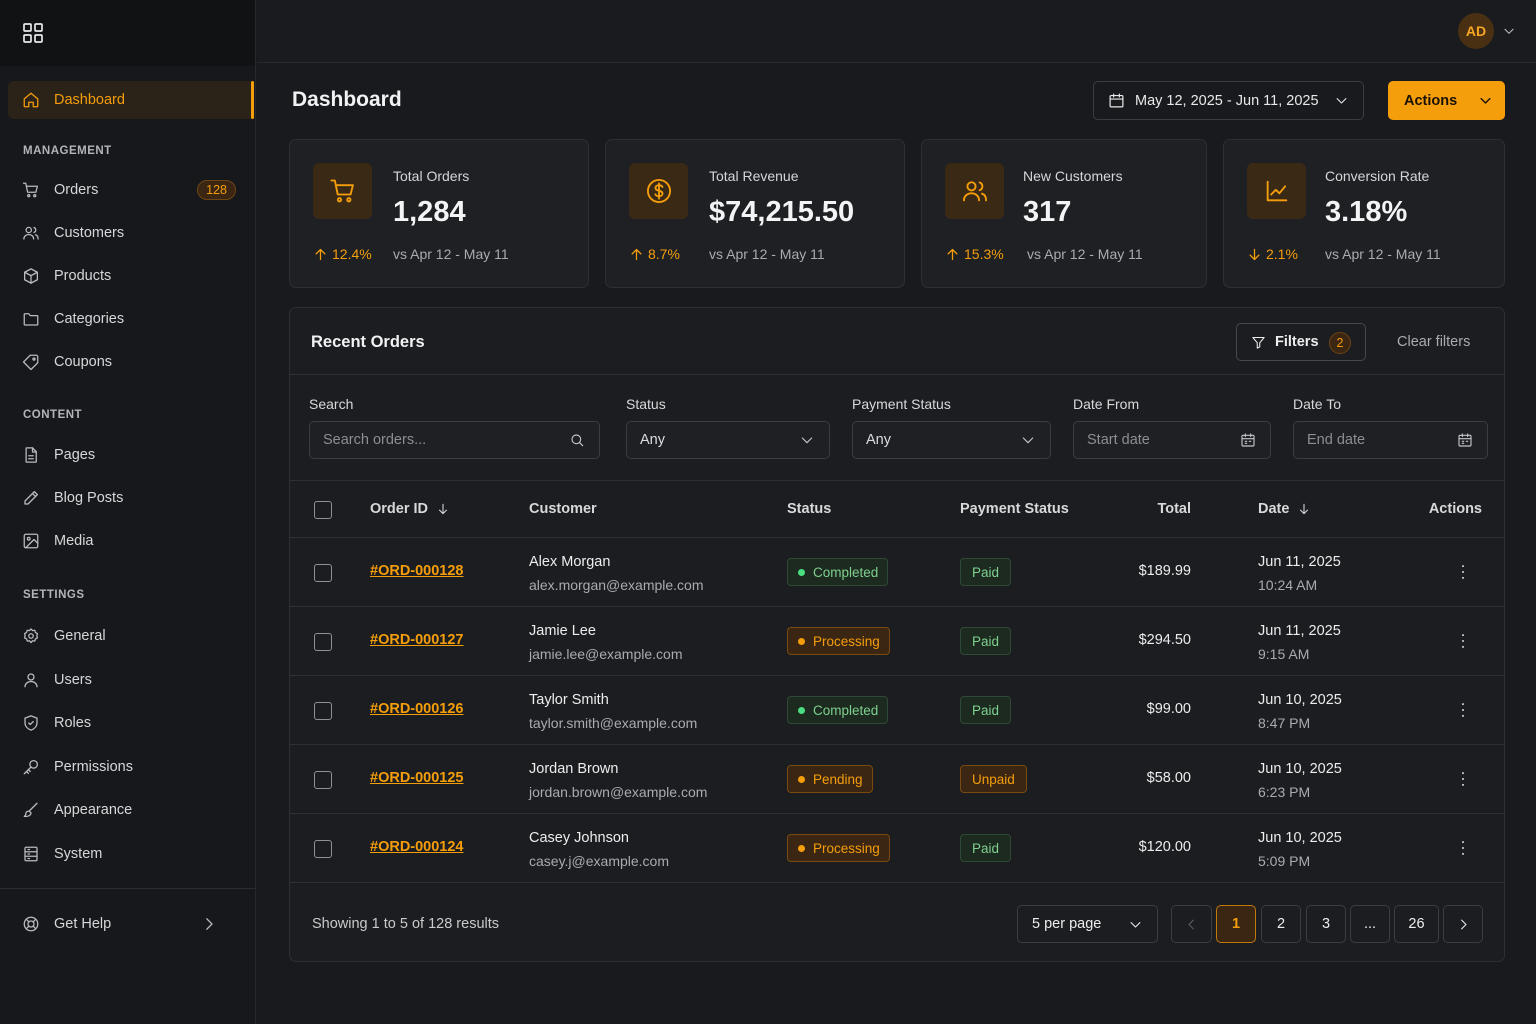  What do you see at coordinates (417, 640) in the screenshot?
I see `order-id-link: #ORD-000127` at bounding box center [417, 640].